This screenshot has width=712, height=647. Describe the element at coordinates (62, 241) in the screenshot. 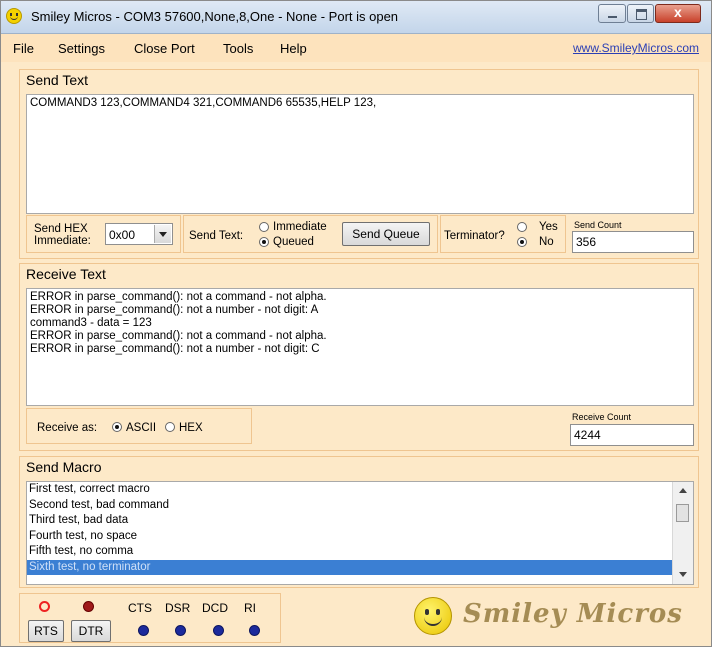

I see `send-hex-immediate-label: Immediate:` at that location.